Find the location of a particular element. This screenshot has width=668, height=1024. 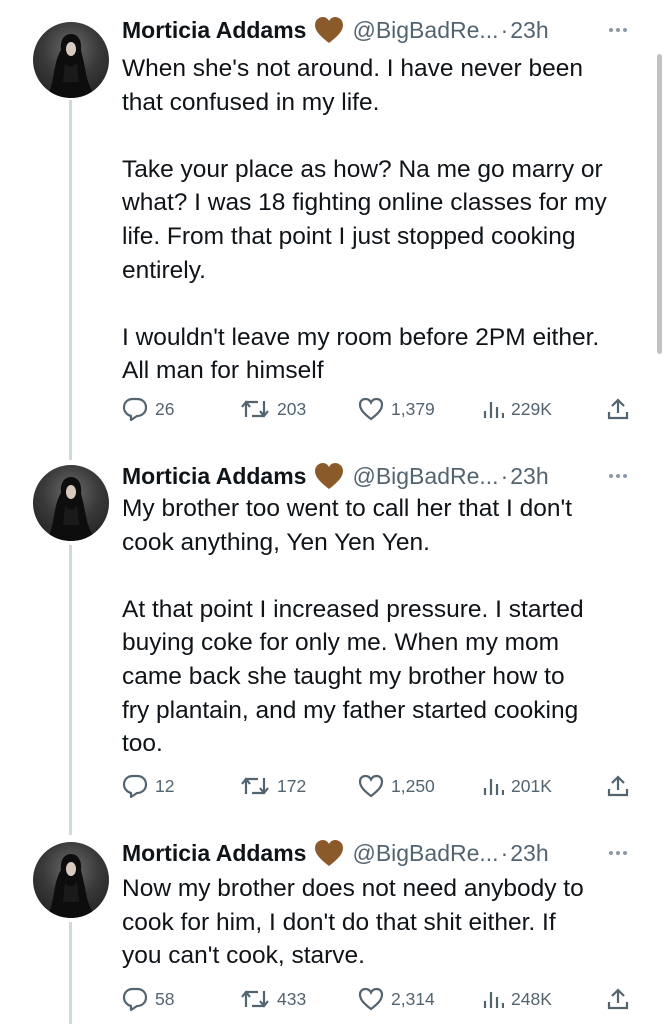

views-count: 201K is located at coordinates (531, 785).